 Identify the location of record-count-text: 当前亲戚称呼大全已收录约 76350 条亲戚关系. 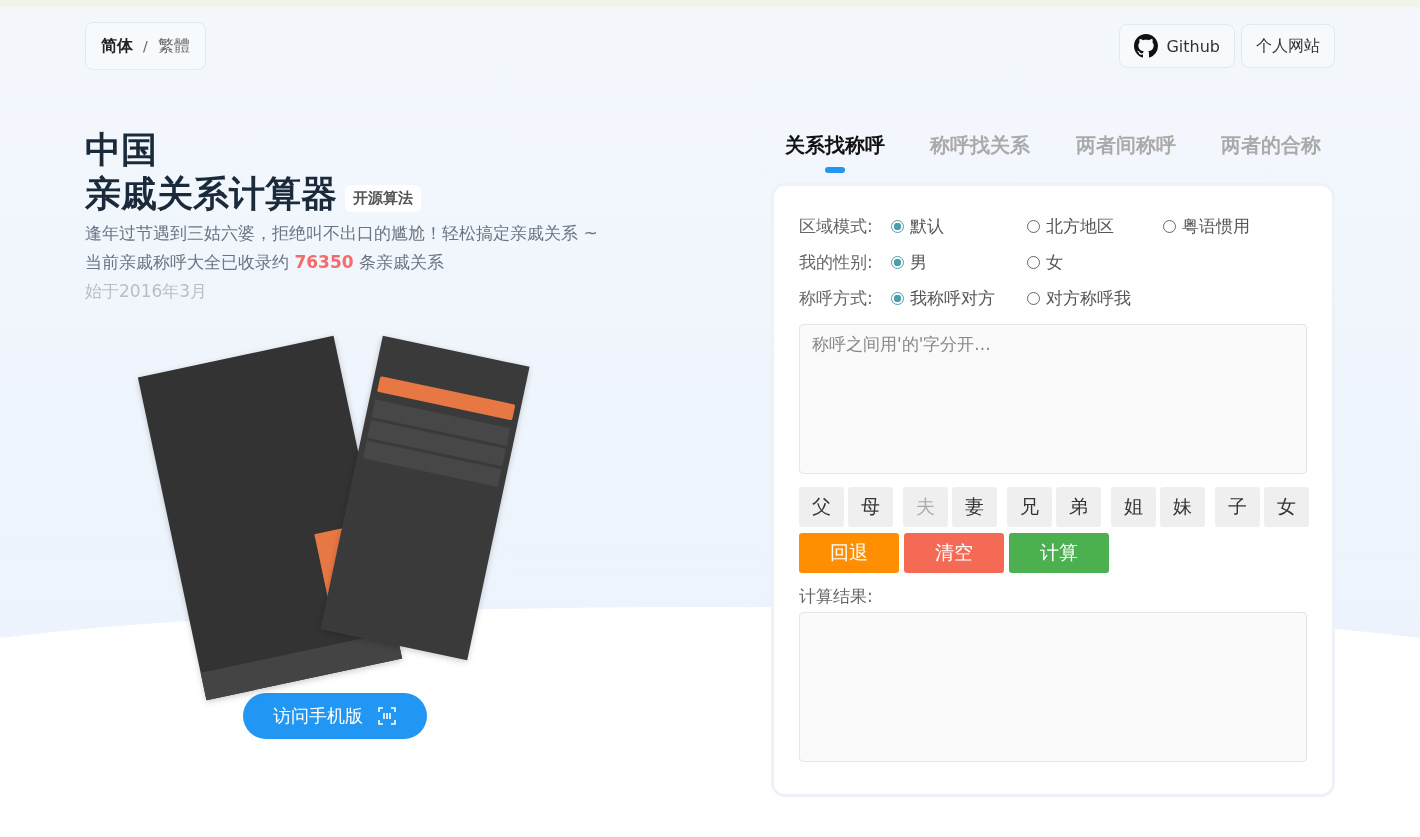
(265, 262).